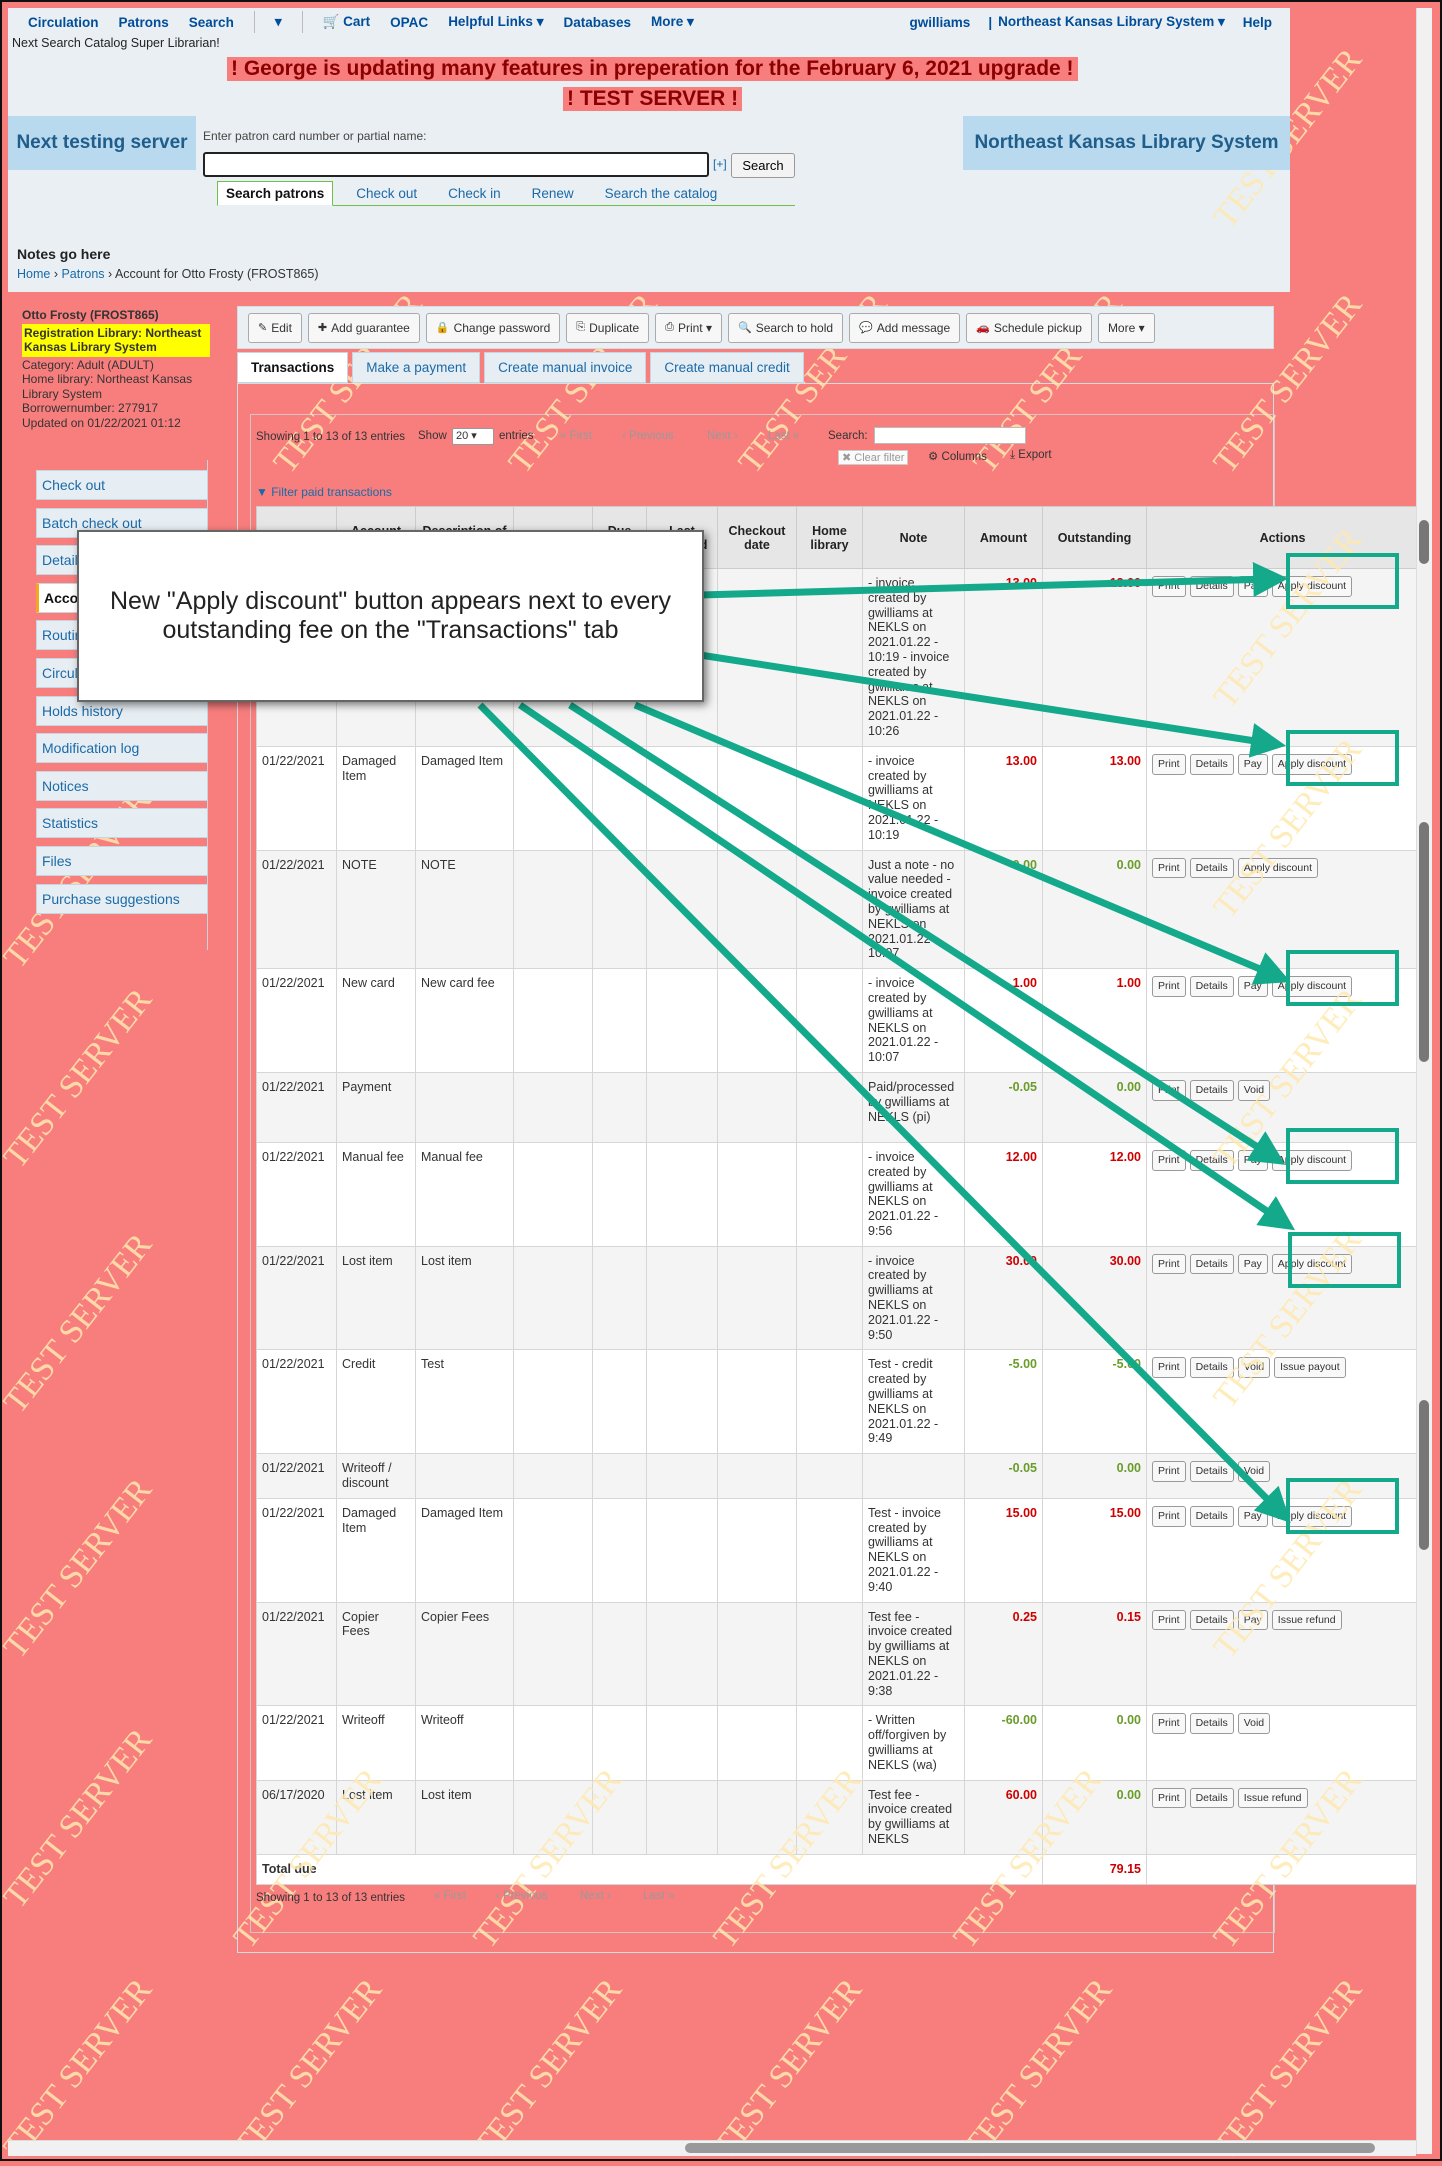 This screenshot has width=1442, height=2166. Describe the element at coordinates (1282, 537) in the screenshot. I see `column-header: Actions` at that location.